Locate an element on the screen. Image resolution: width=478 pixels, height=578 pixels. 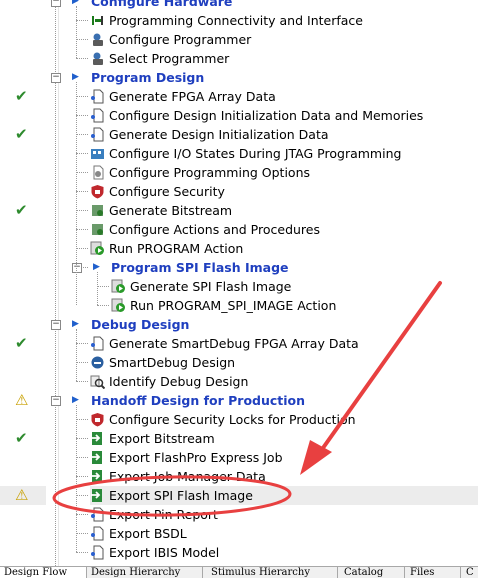
tree-item-label: SmartDebug Design is located at coordinates (172, 362).